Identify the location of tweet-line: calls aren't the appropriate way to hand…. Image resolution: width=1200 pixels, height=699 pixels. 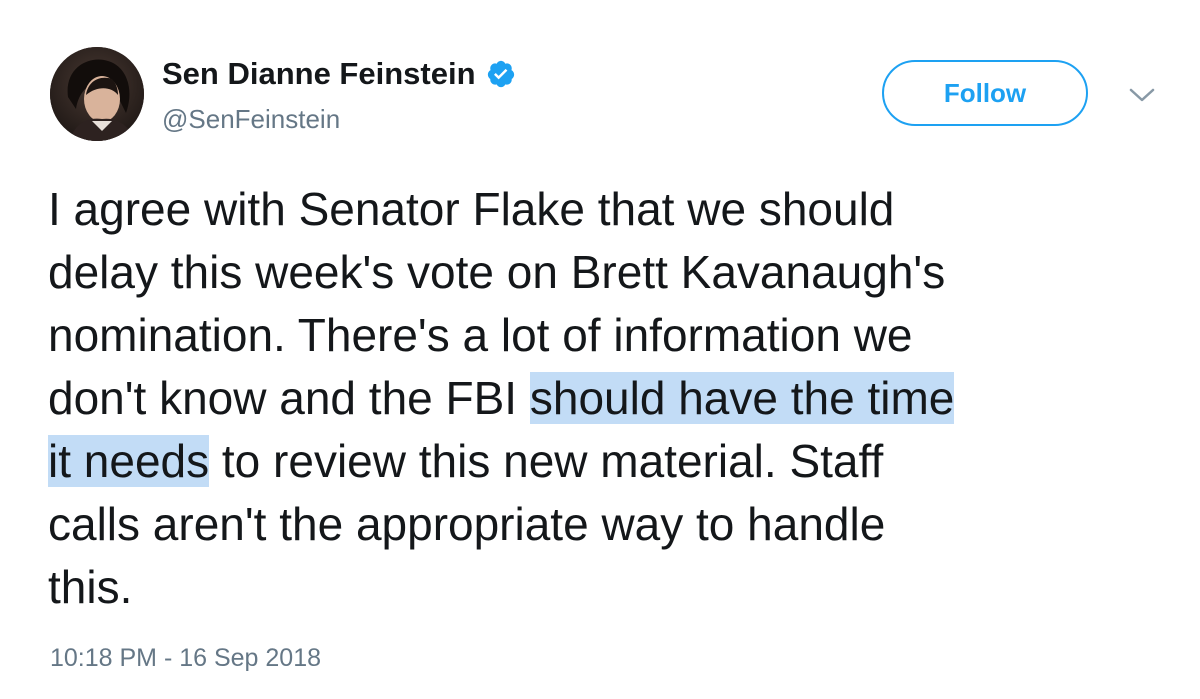
(613, 524).